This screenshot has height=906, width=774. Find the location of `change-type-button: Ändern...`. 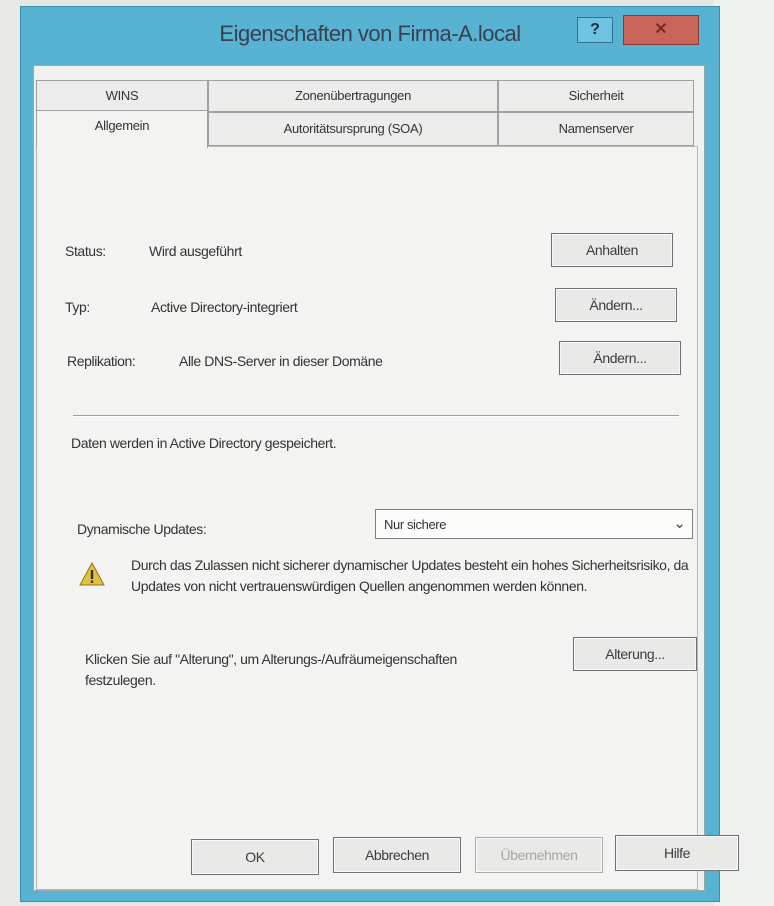

change-type-button: Ändern... is located at coordinates (616, 305).